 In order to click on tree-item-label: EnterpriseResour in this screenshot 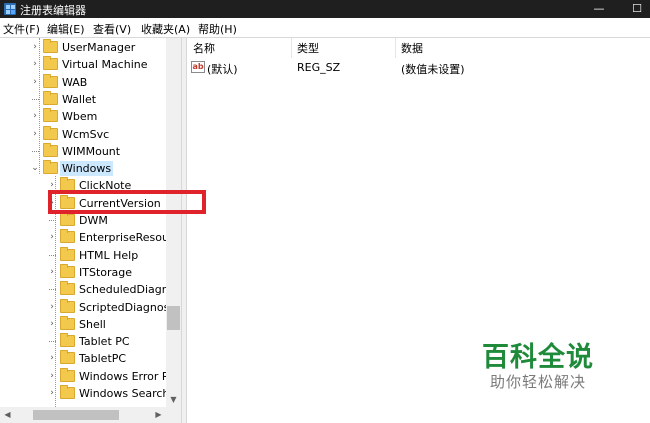, I will do `click(126, 238)`.